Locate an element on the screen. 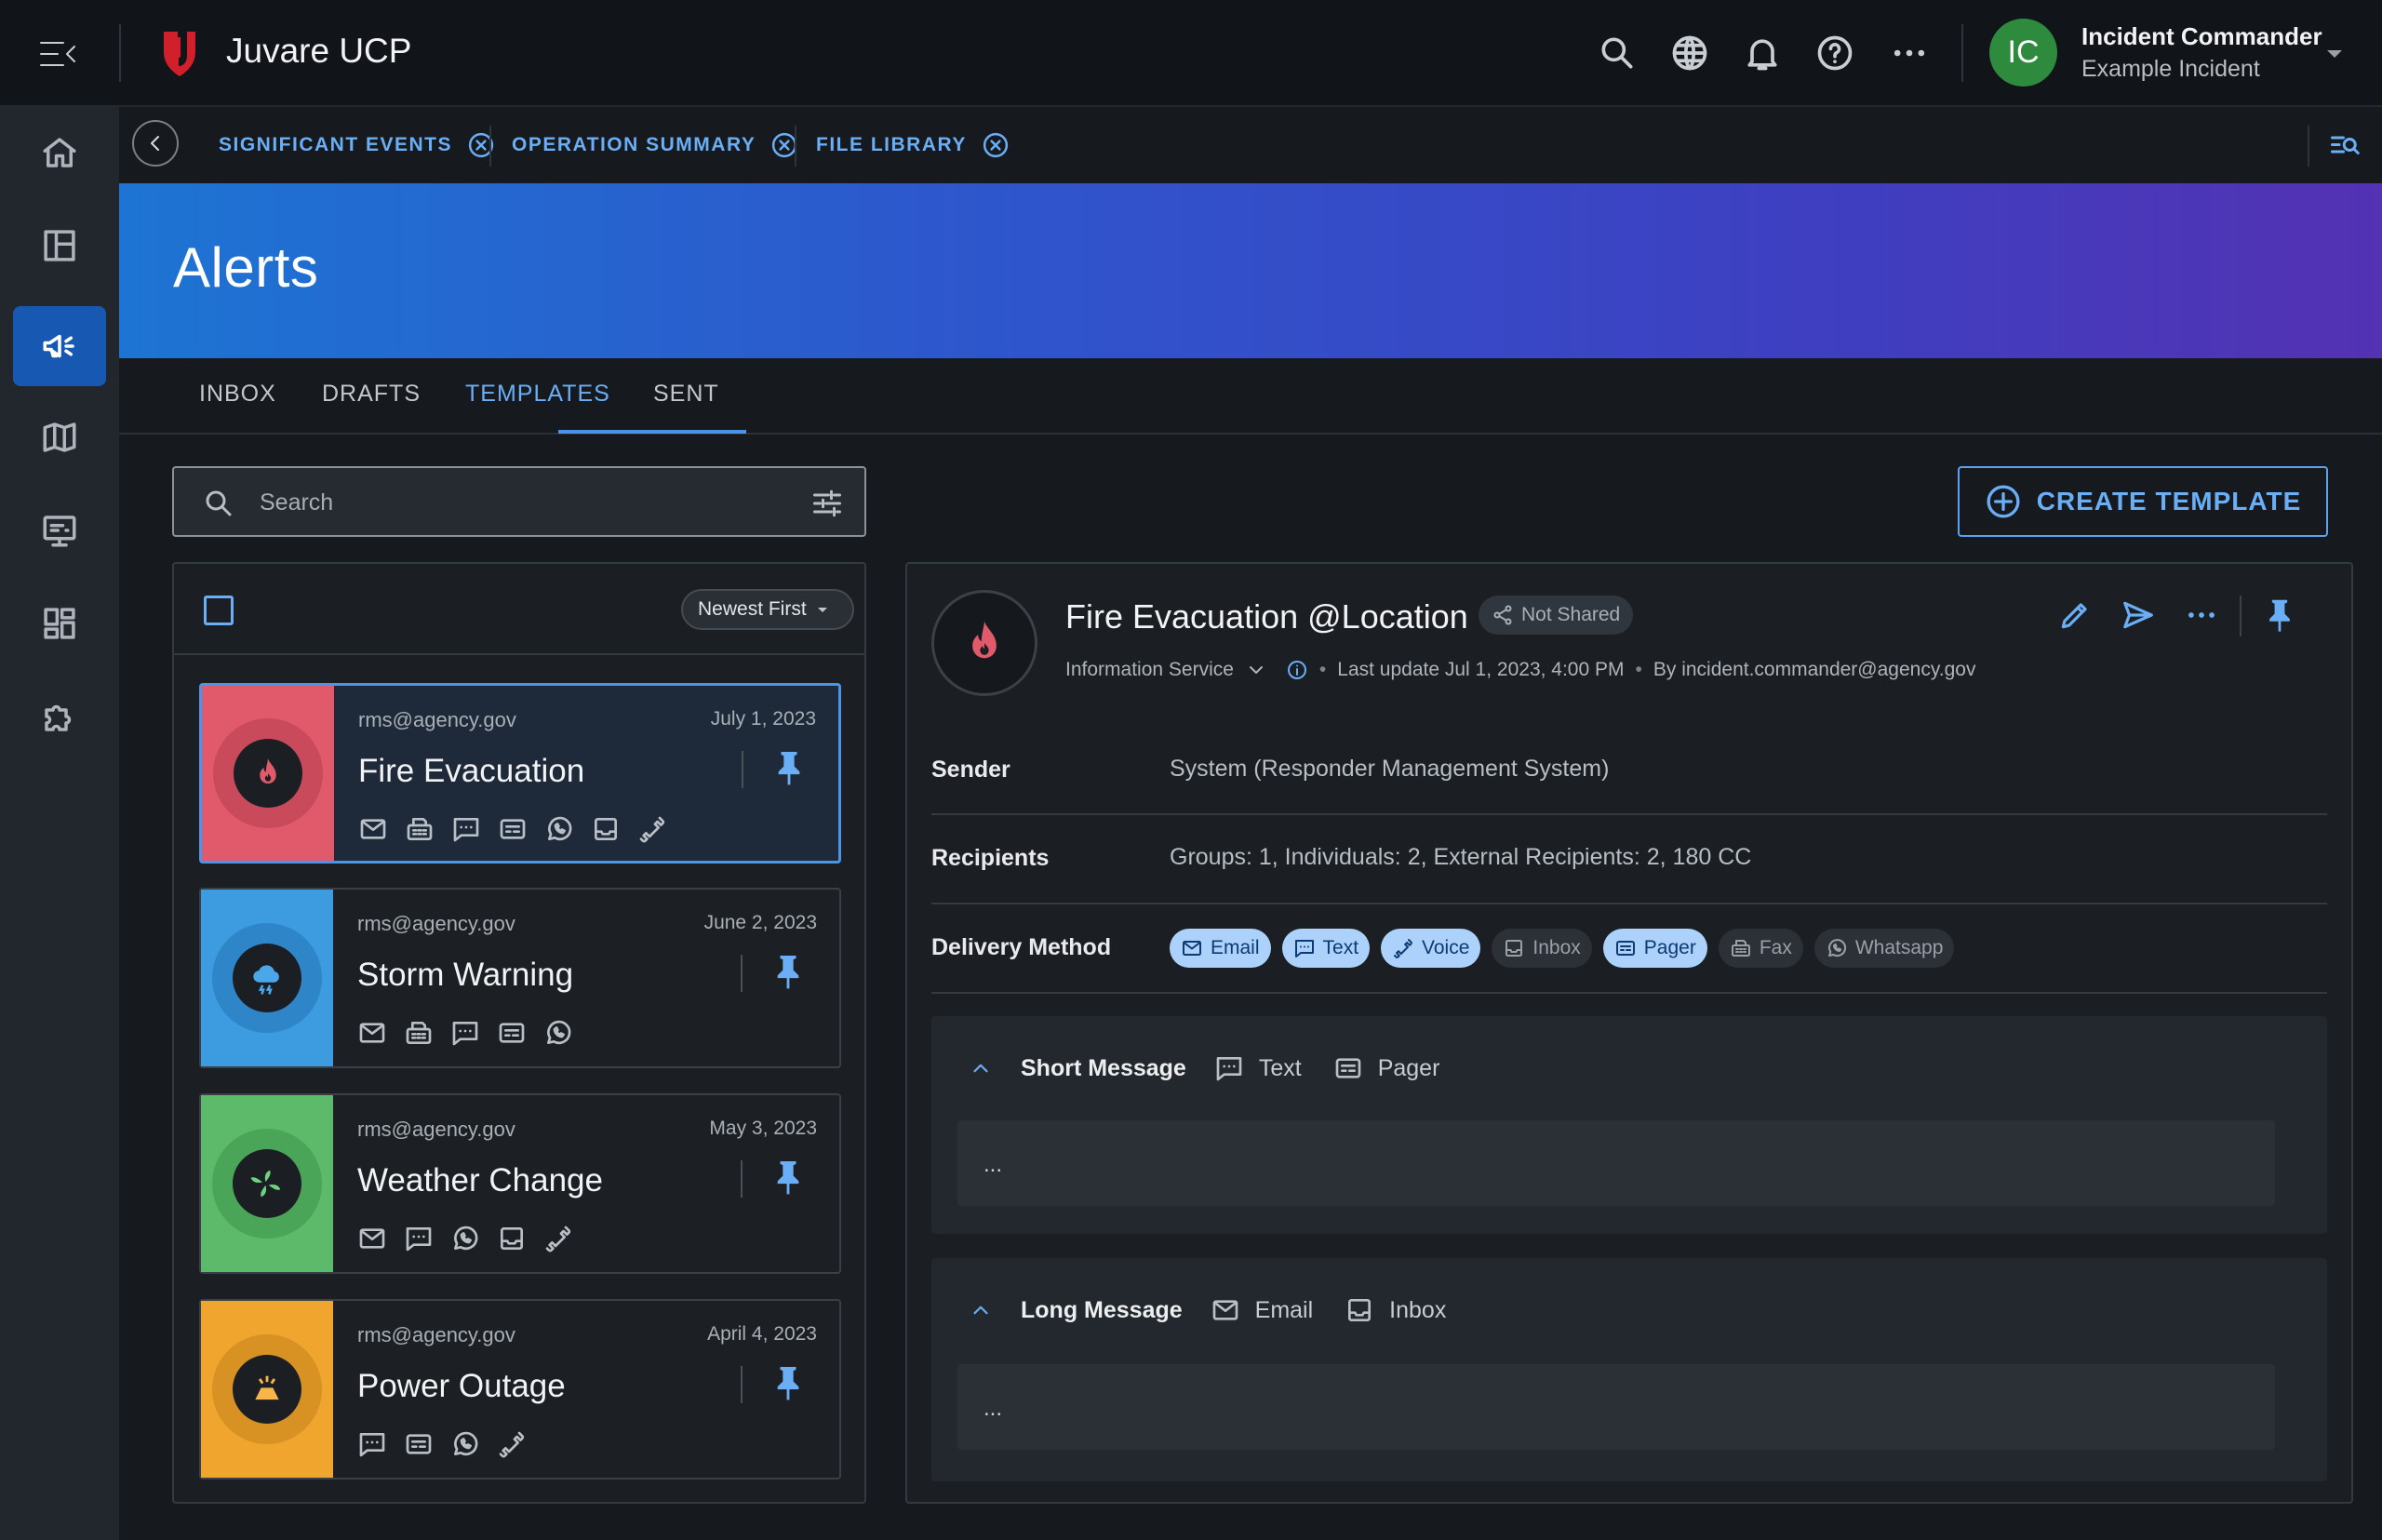 Image resolution: width=2382 pixels, height=1540 pixels. chip-label: Email is located at coordinates (1235, 947).